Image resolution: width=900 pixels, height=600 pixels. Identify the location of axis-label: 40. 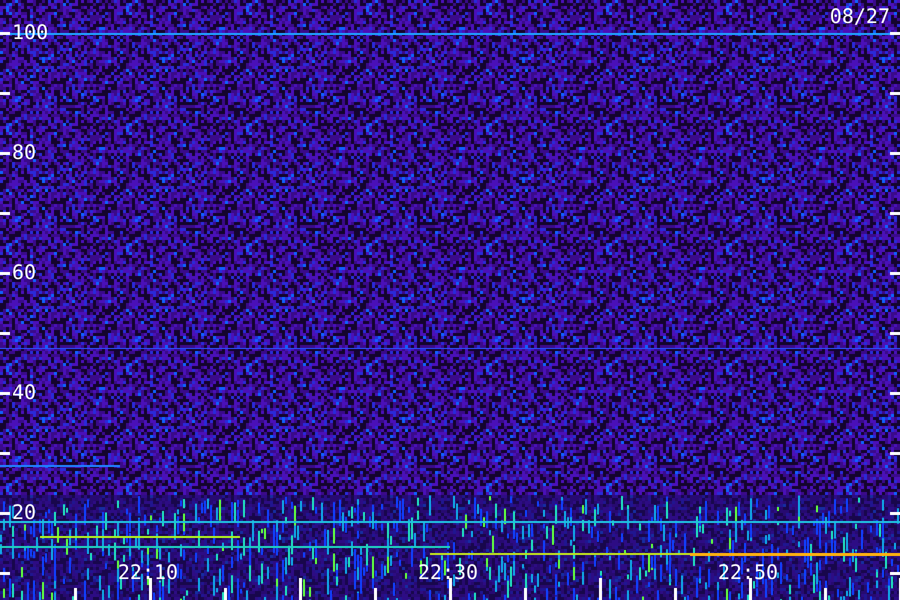
(24, 392).